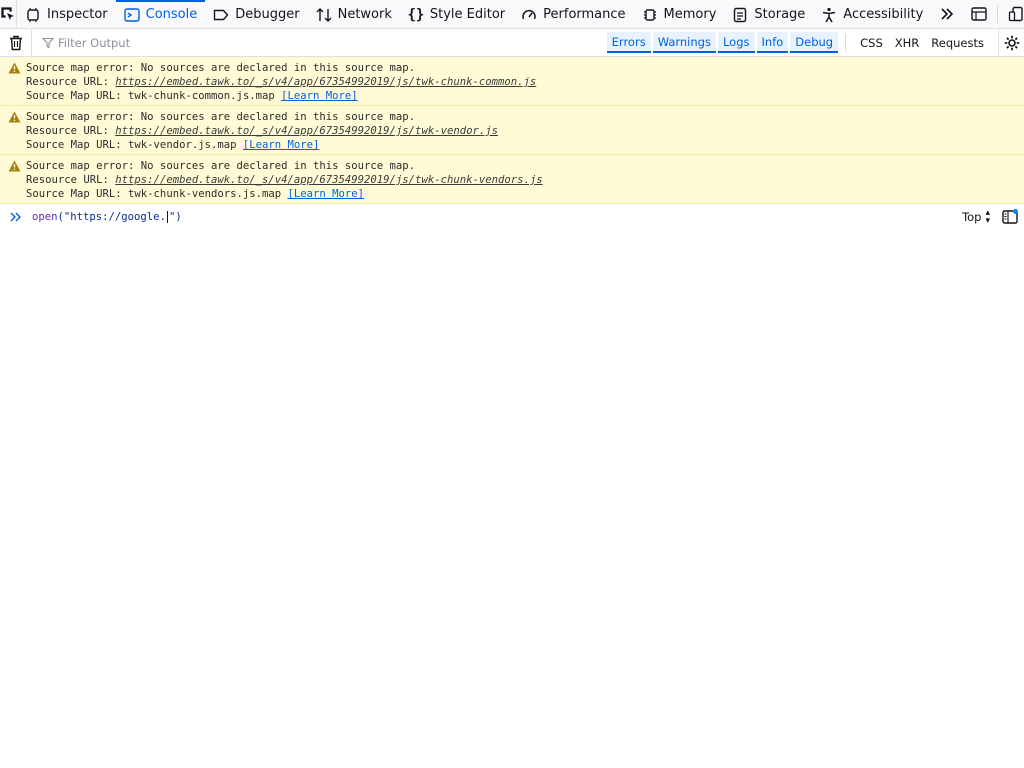  I want to click on tab-debugger: Debugger, so click(256, 14).